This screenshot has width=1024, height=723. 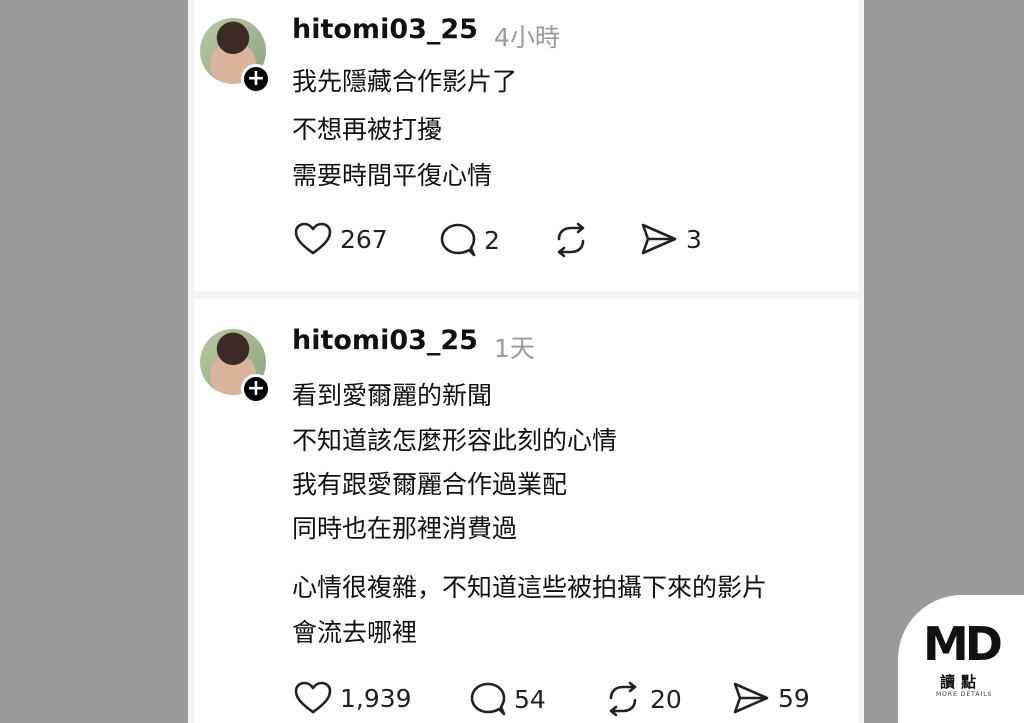 I want to click on share-count: 3, so click(x=694, y=239).